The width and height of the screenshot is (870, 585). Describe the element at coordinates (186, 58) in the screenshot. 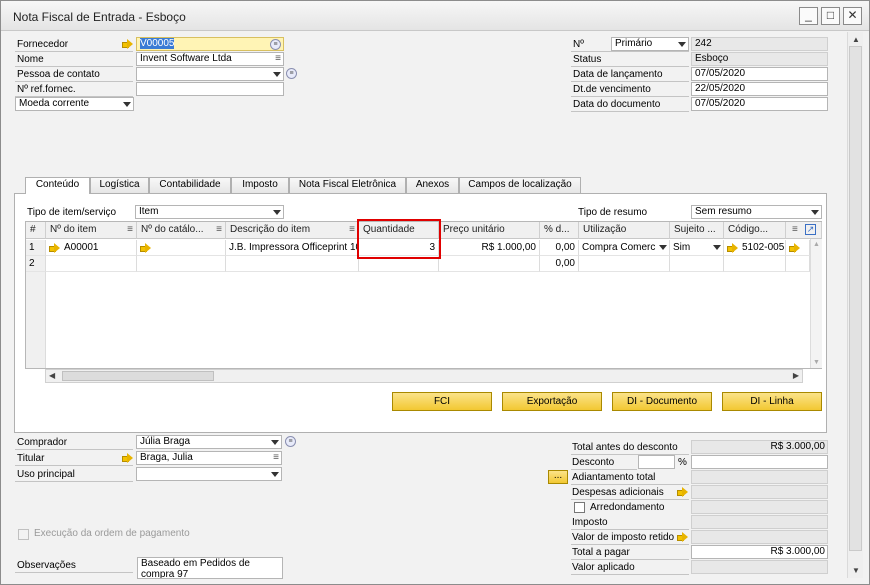

I see `nome-value: Invent Software Ltda` at that location.